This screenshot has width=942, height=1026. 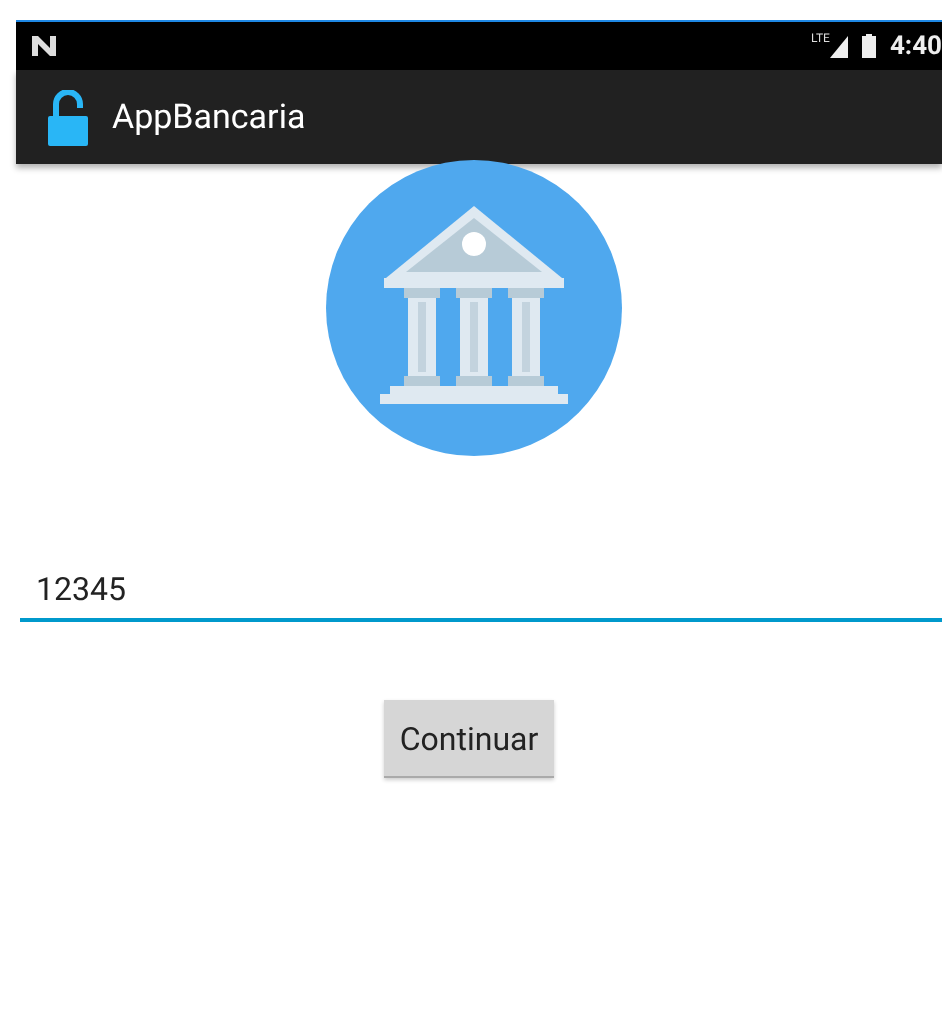 I want to click on signal-icon, so click(x=838, y=46).